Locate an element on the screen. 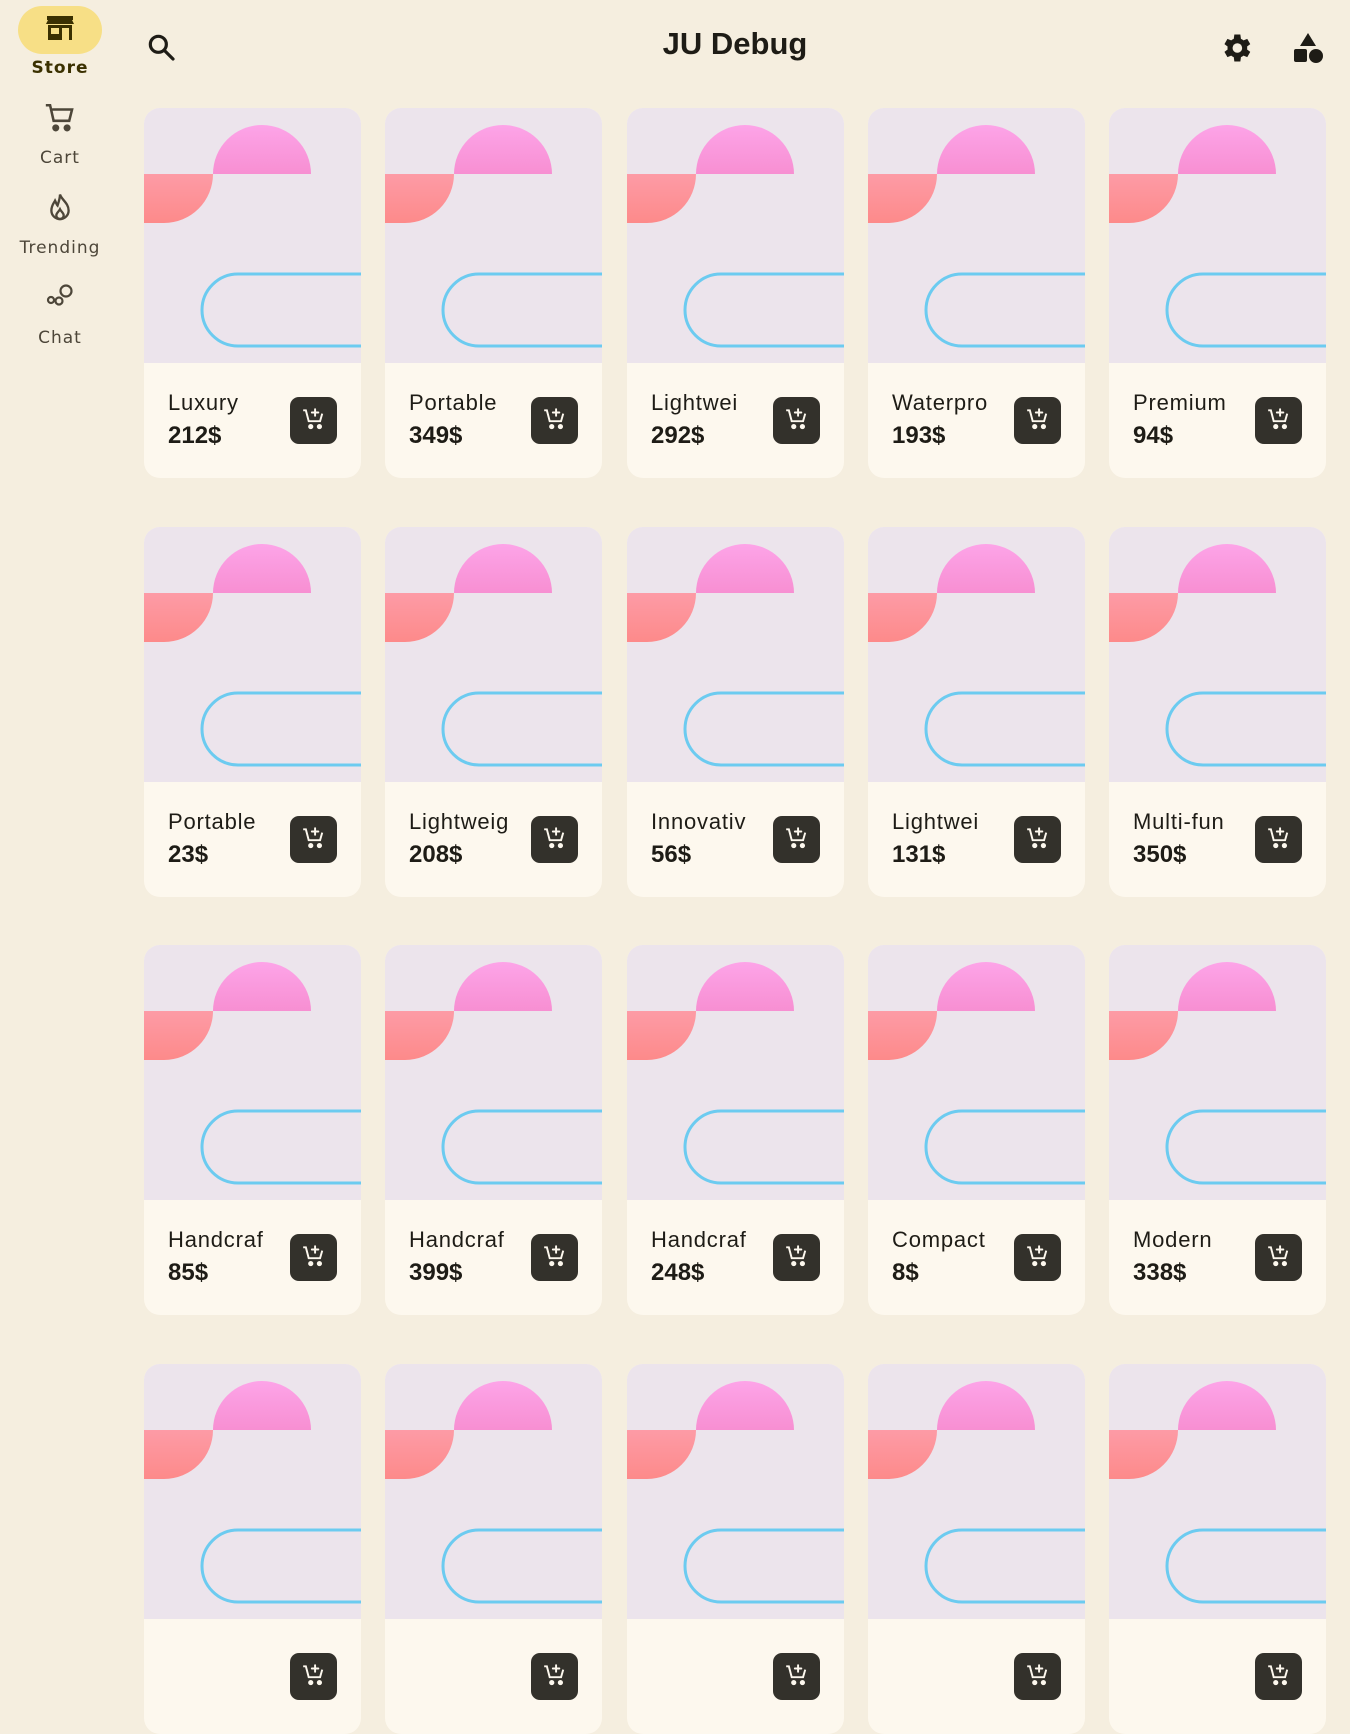 The image size is (1350, 1734). nav-item-store: Store is located at coordinates (60, 46).